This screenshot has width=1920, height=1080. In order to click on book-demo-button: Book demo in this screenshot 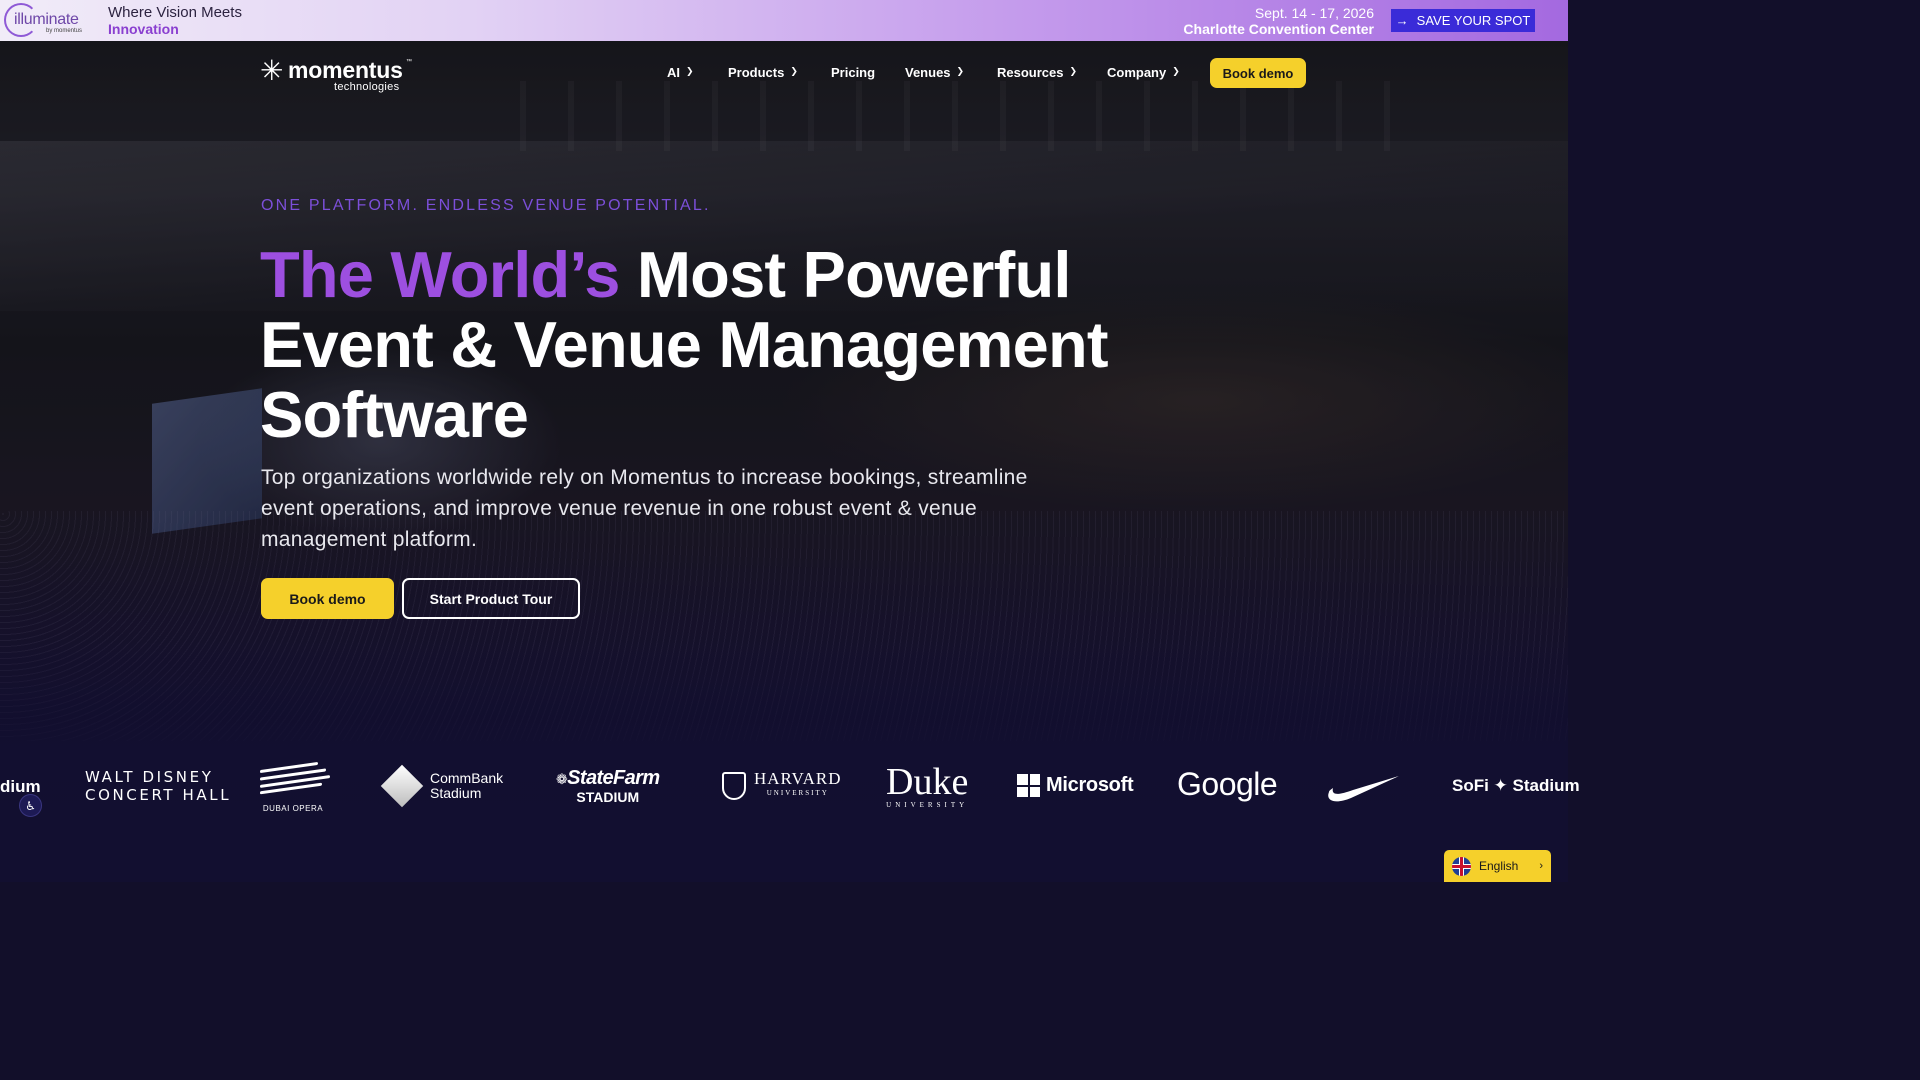, I will do `click(327, 598)`.